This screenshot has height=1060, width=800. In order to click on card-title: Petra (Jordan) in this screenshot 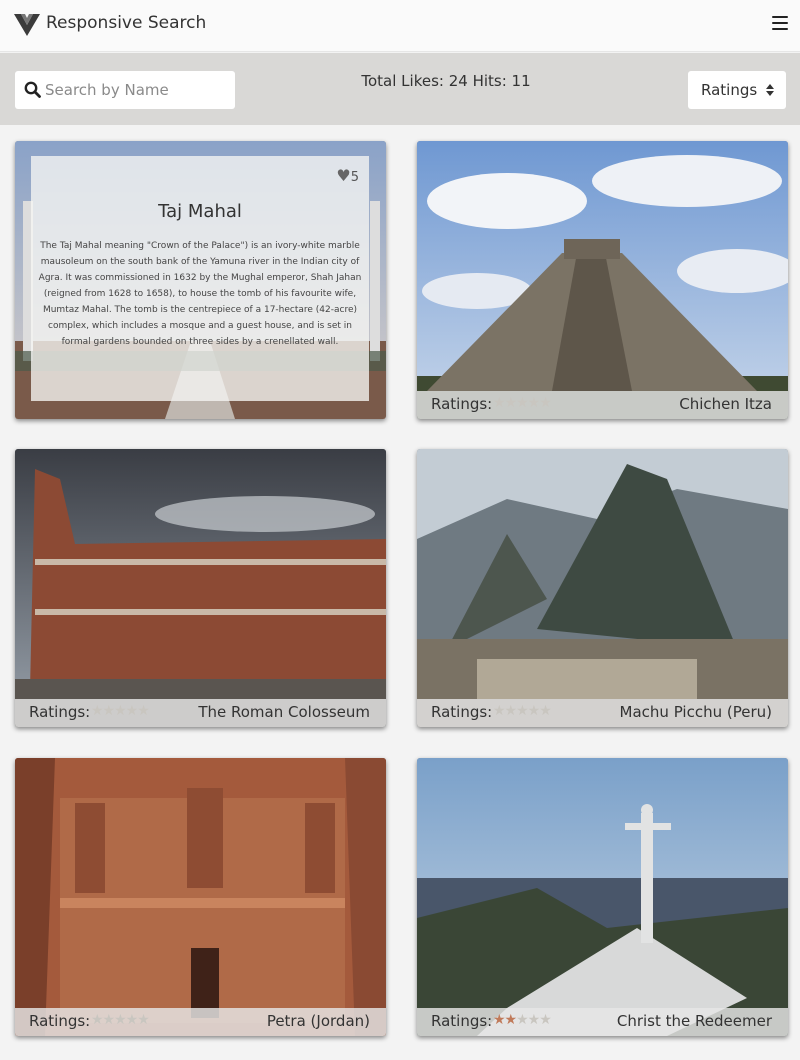, I will do `click(318, 1021)`.